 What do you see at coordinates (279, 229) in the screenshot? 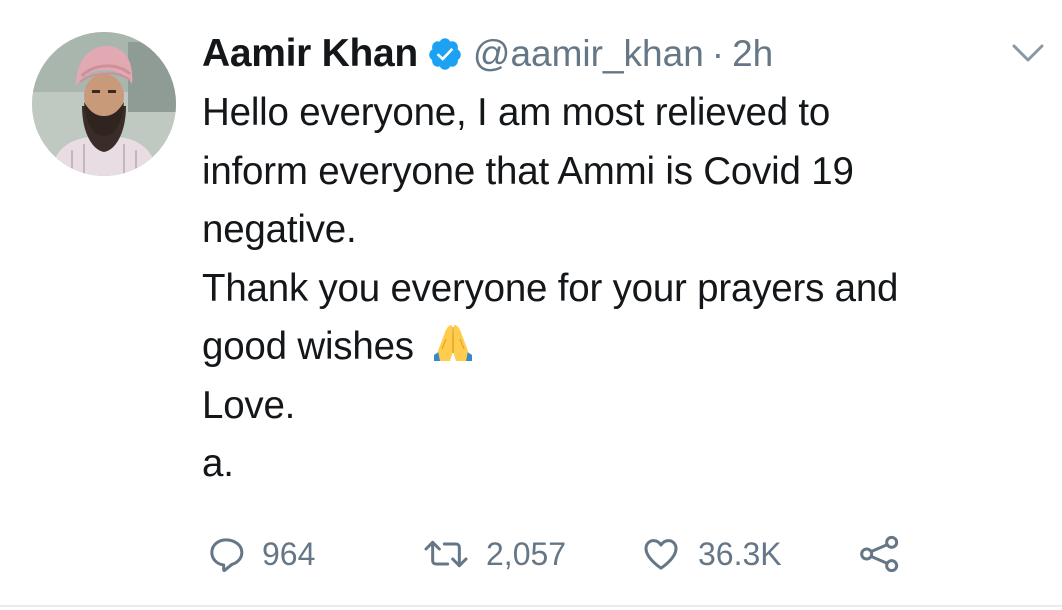
I see `tweet-text-line: negative.` at bounding box center [279, 229].